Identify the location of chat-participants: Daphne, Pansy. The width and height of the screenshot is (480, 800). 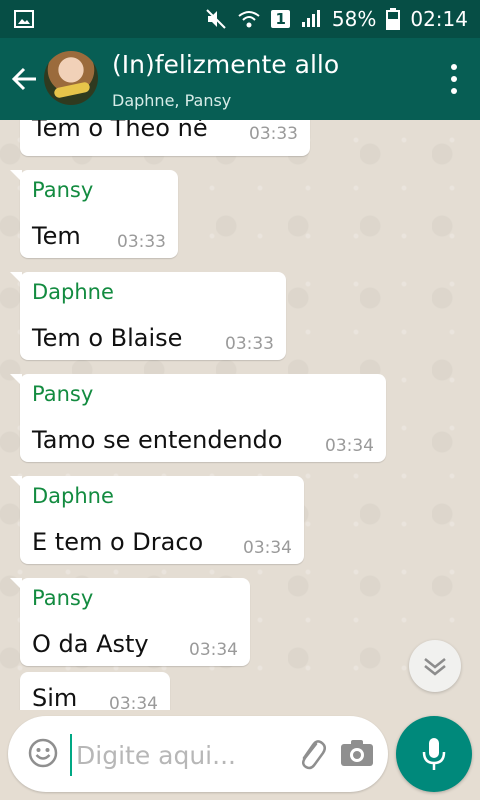
(171, 100).